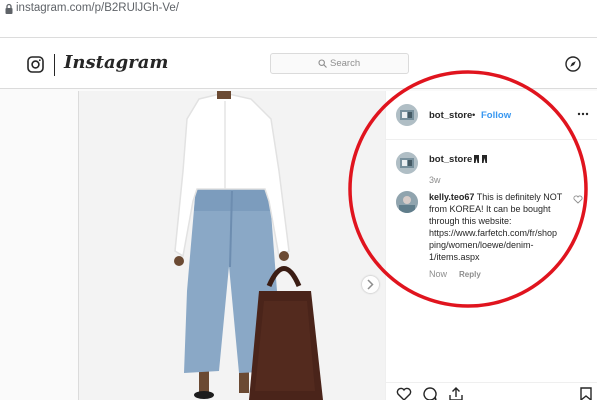 This screenshot has width=597, height=400. Describe the element at coordinates (407, 115) in the screenshot. I see `author-avatar` at that location.